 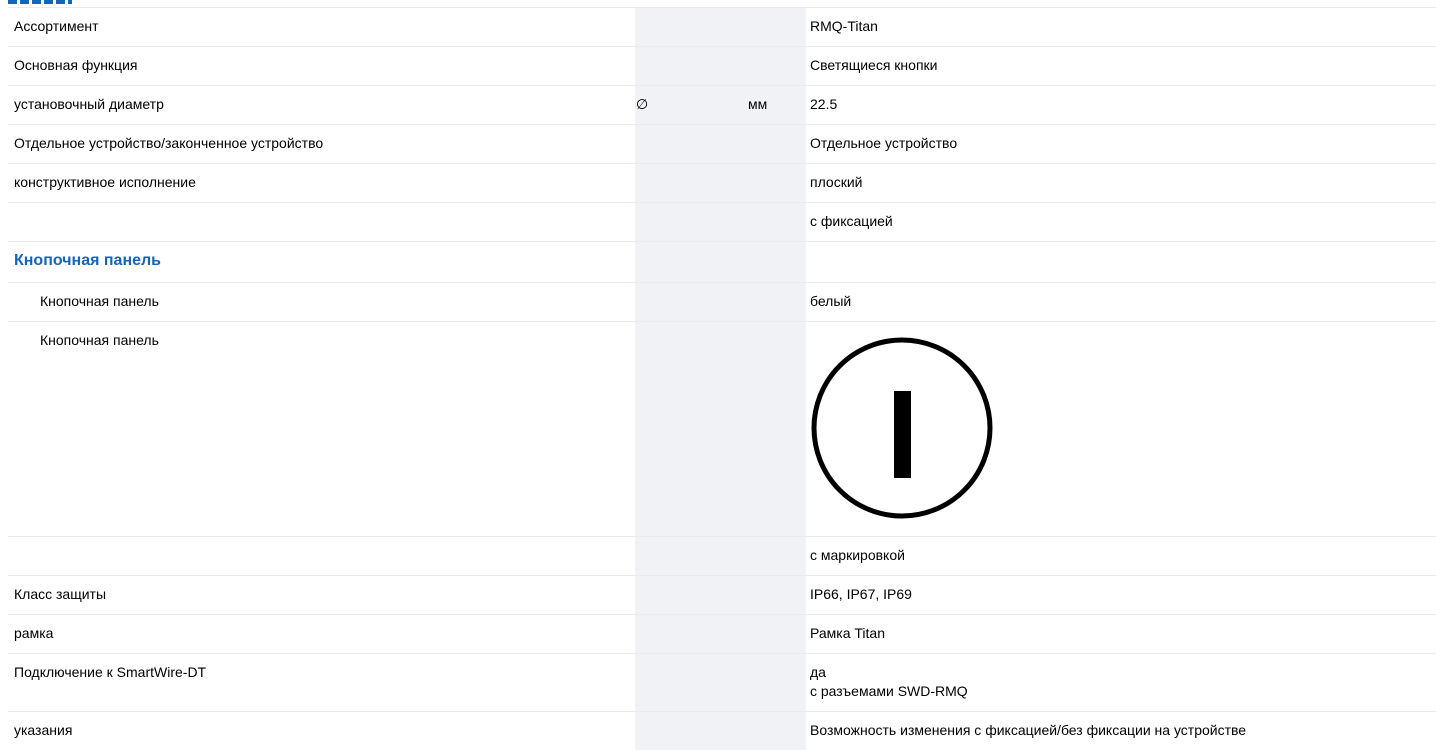 I want to click on unit-label: мм, so click(x=771, y=105).